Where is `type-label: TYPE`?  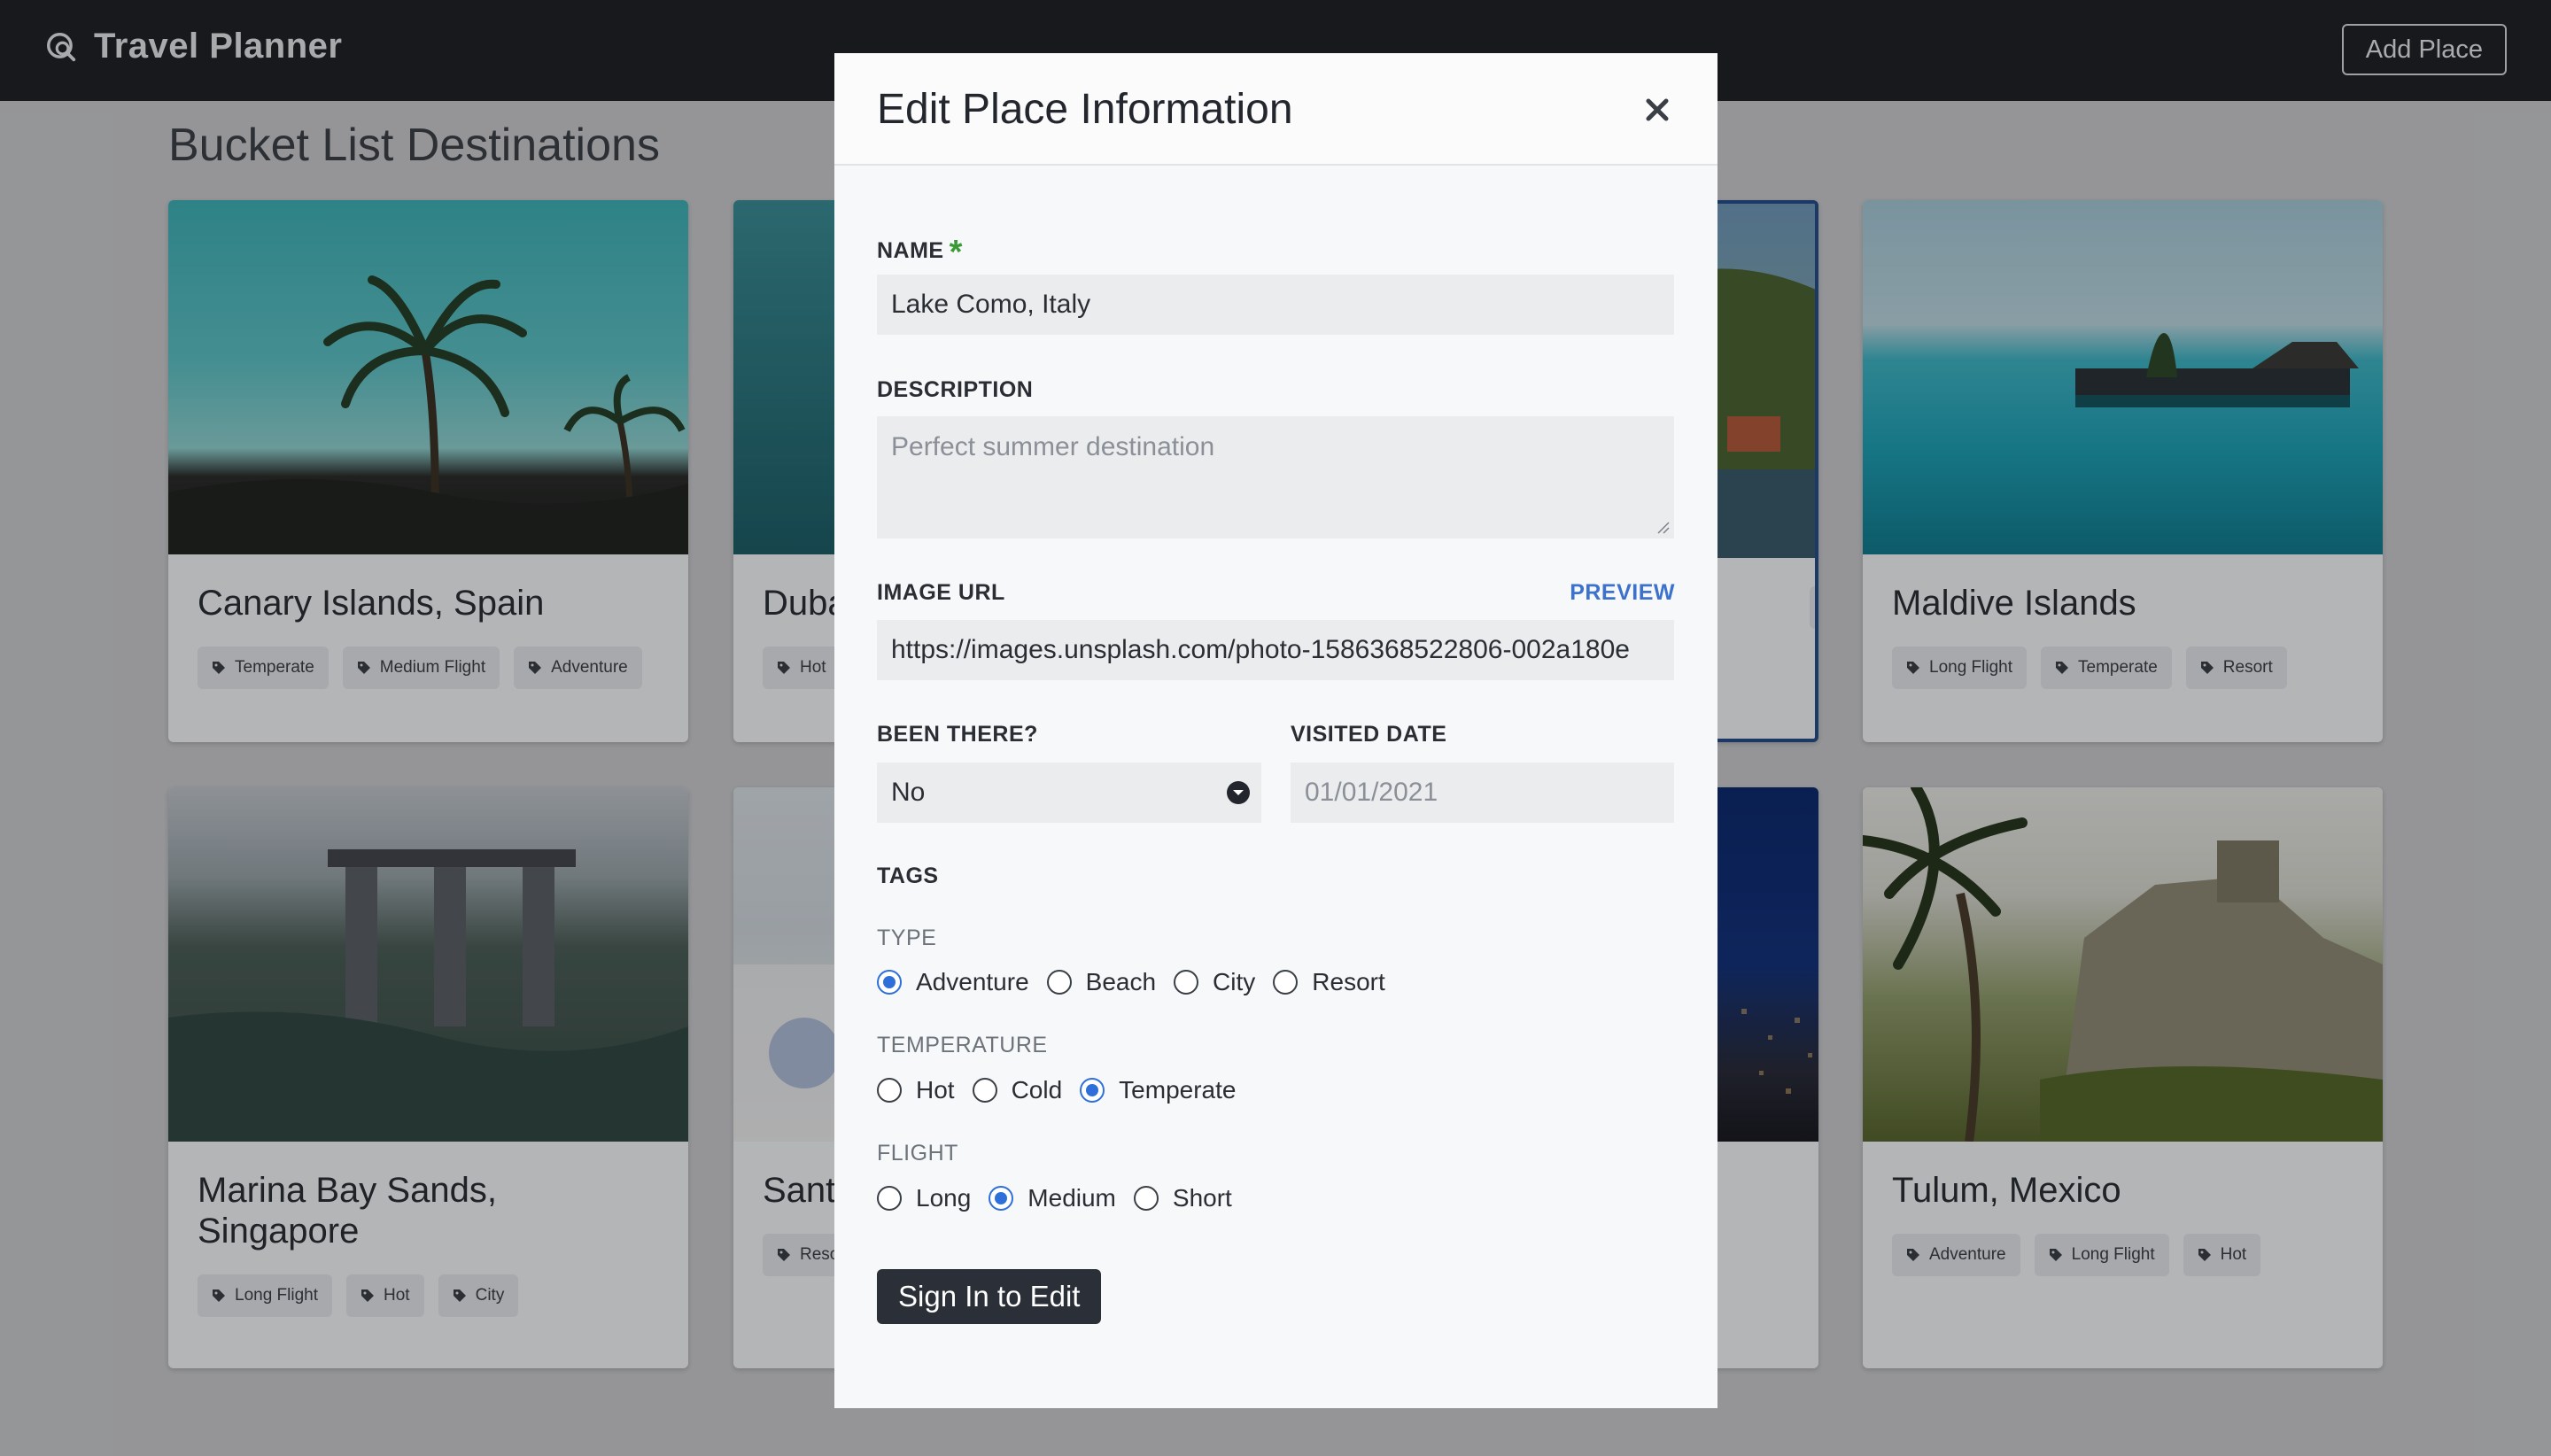 type-label: TYPE is located at coordinates (907, 937).